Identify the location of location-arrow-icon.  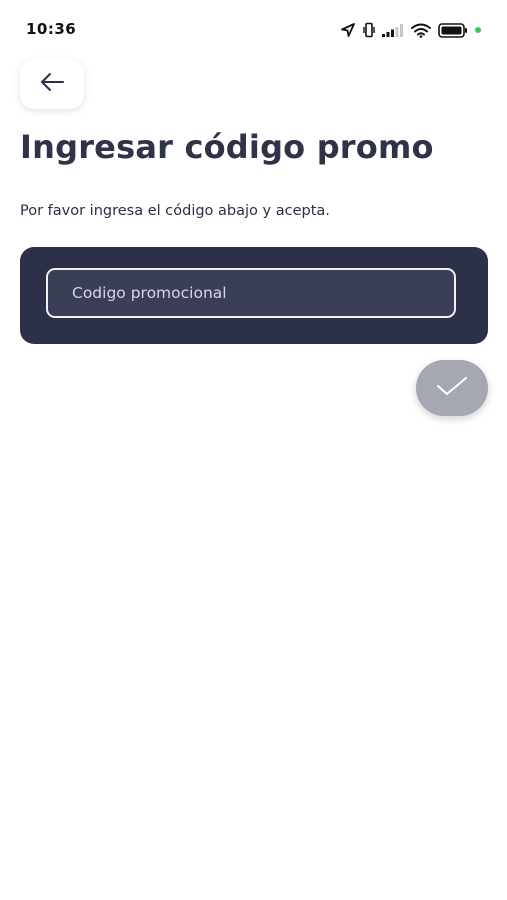
(348, 30).